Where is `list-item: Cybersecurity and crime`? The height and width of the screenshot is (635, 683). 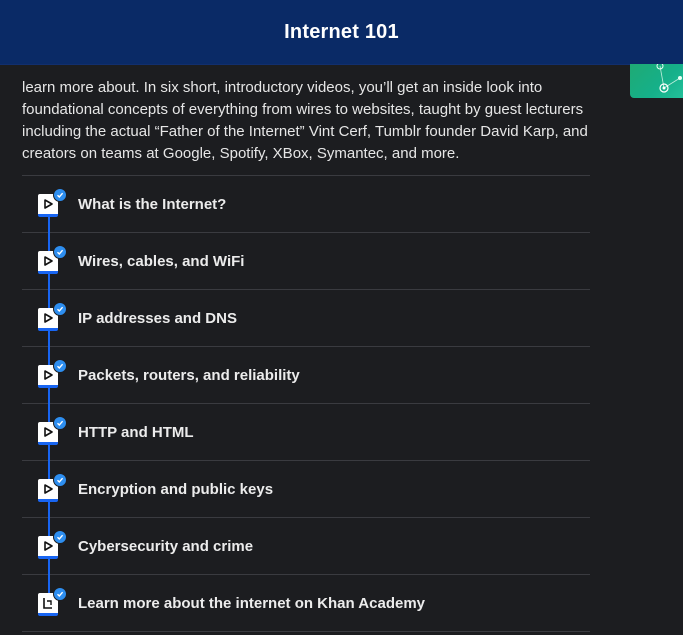
list-item: Cybersecurity and crime is located at coordinates (306, 546).